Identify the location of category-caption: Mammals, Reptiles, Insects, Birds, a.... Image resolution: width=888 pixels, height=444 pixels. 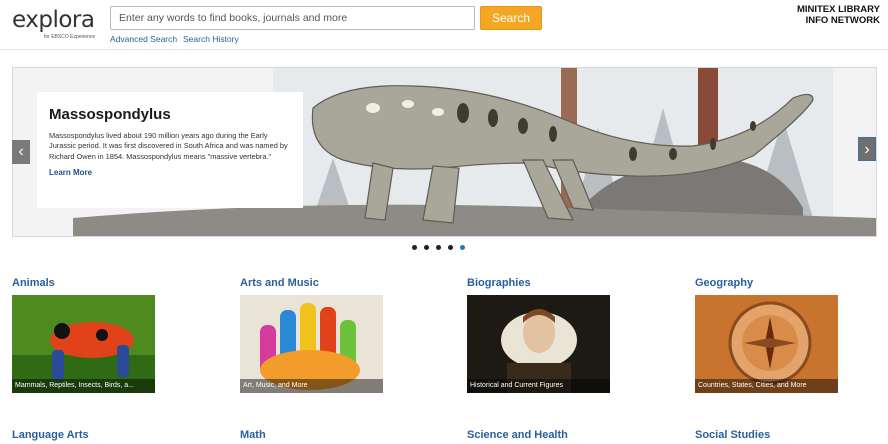
(83, 386).